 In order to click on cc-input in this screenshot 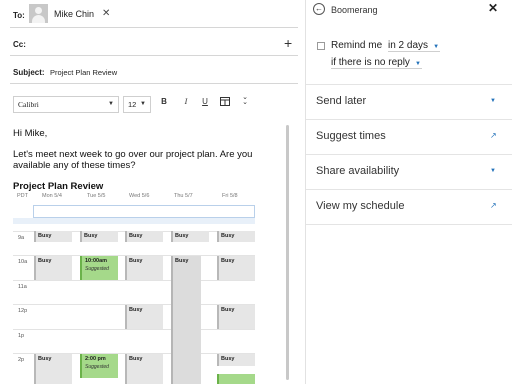, I will do `click(154, 42)`.